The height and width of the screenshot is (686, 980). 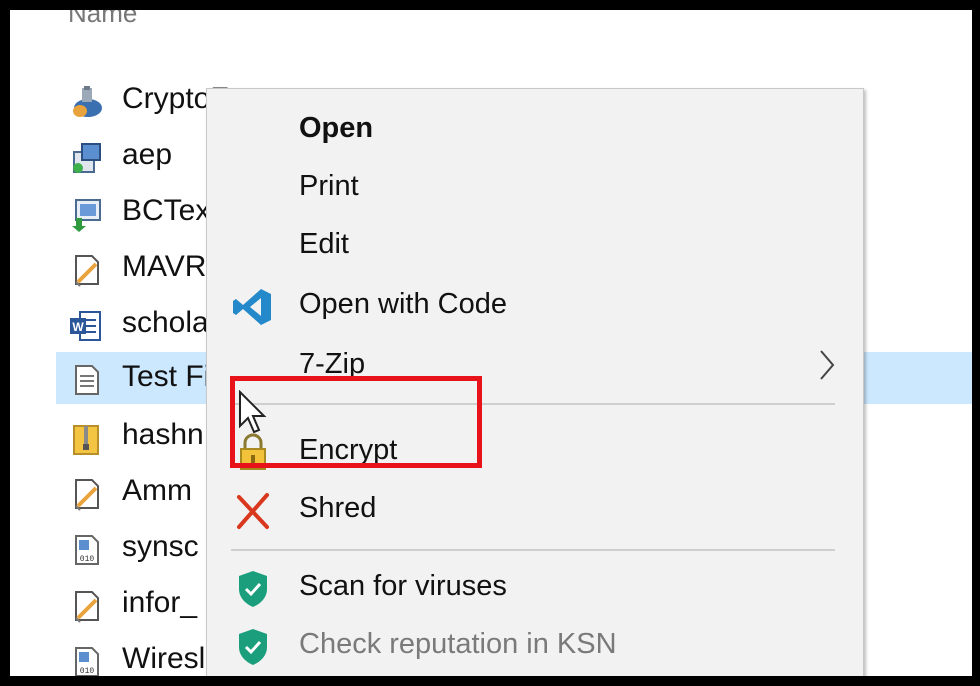 What do you see at coordinates (403, 586) in the screenshot?
I see `menu-item-label: Scan for viruses` at bounding box center [403, 586].